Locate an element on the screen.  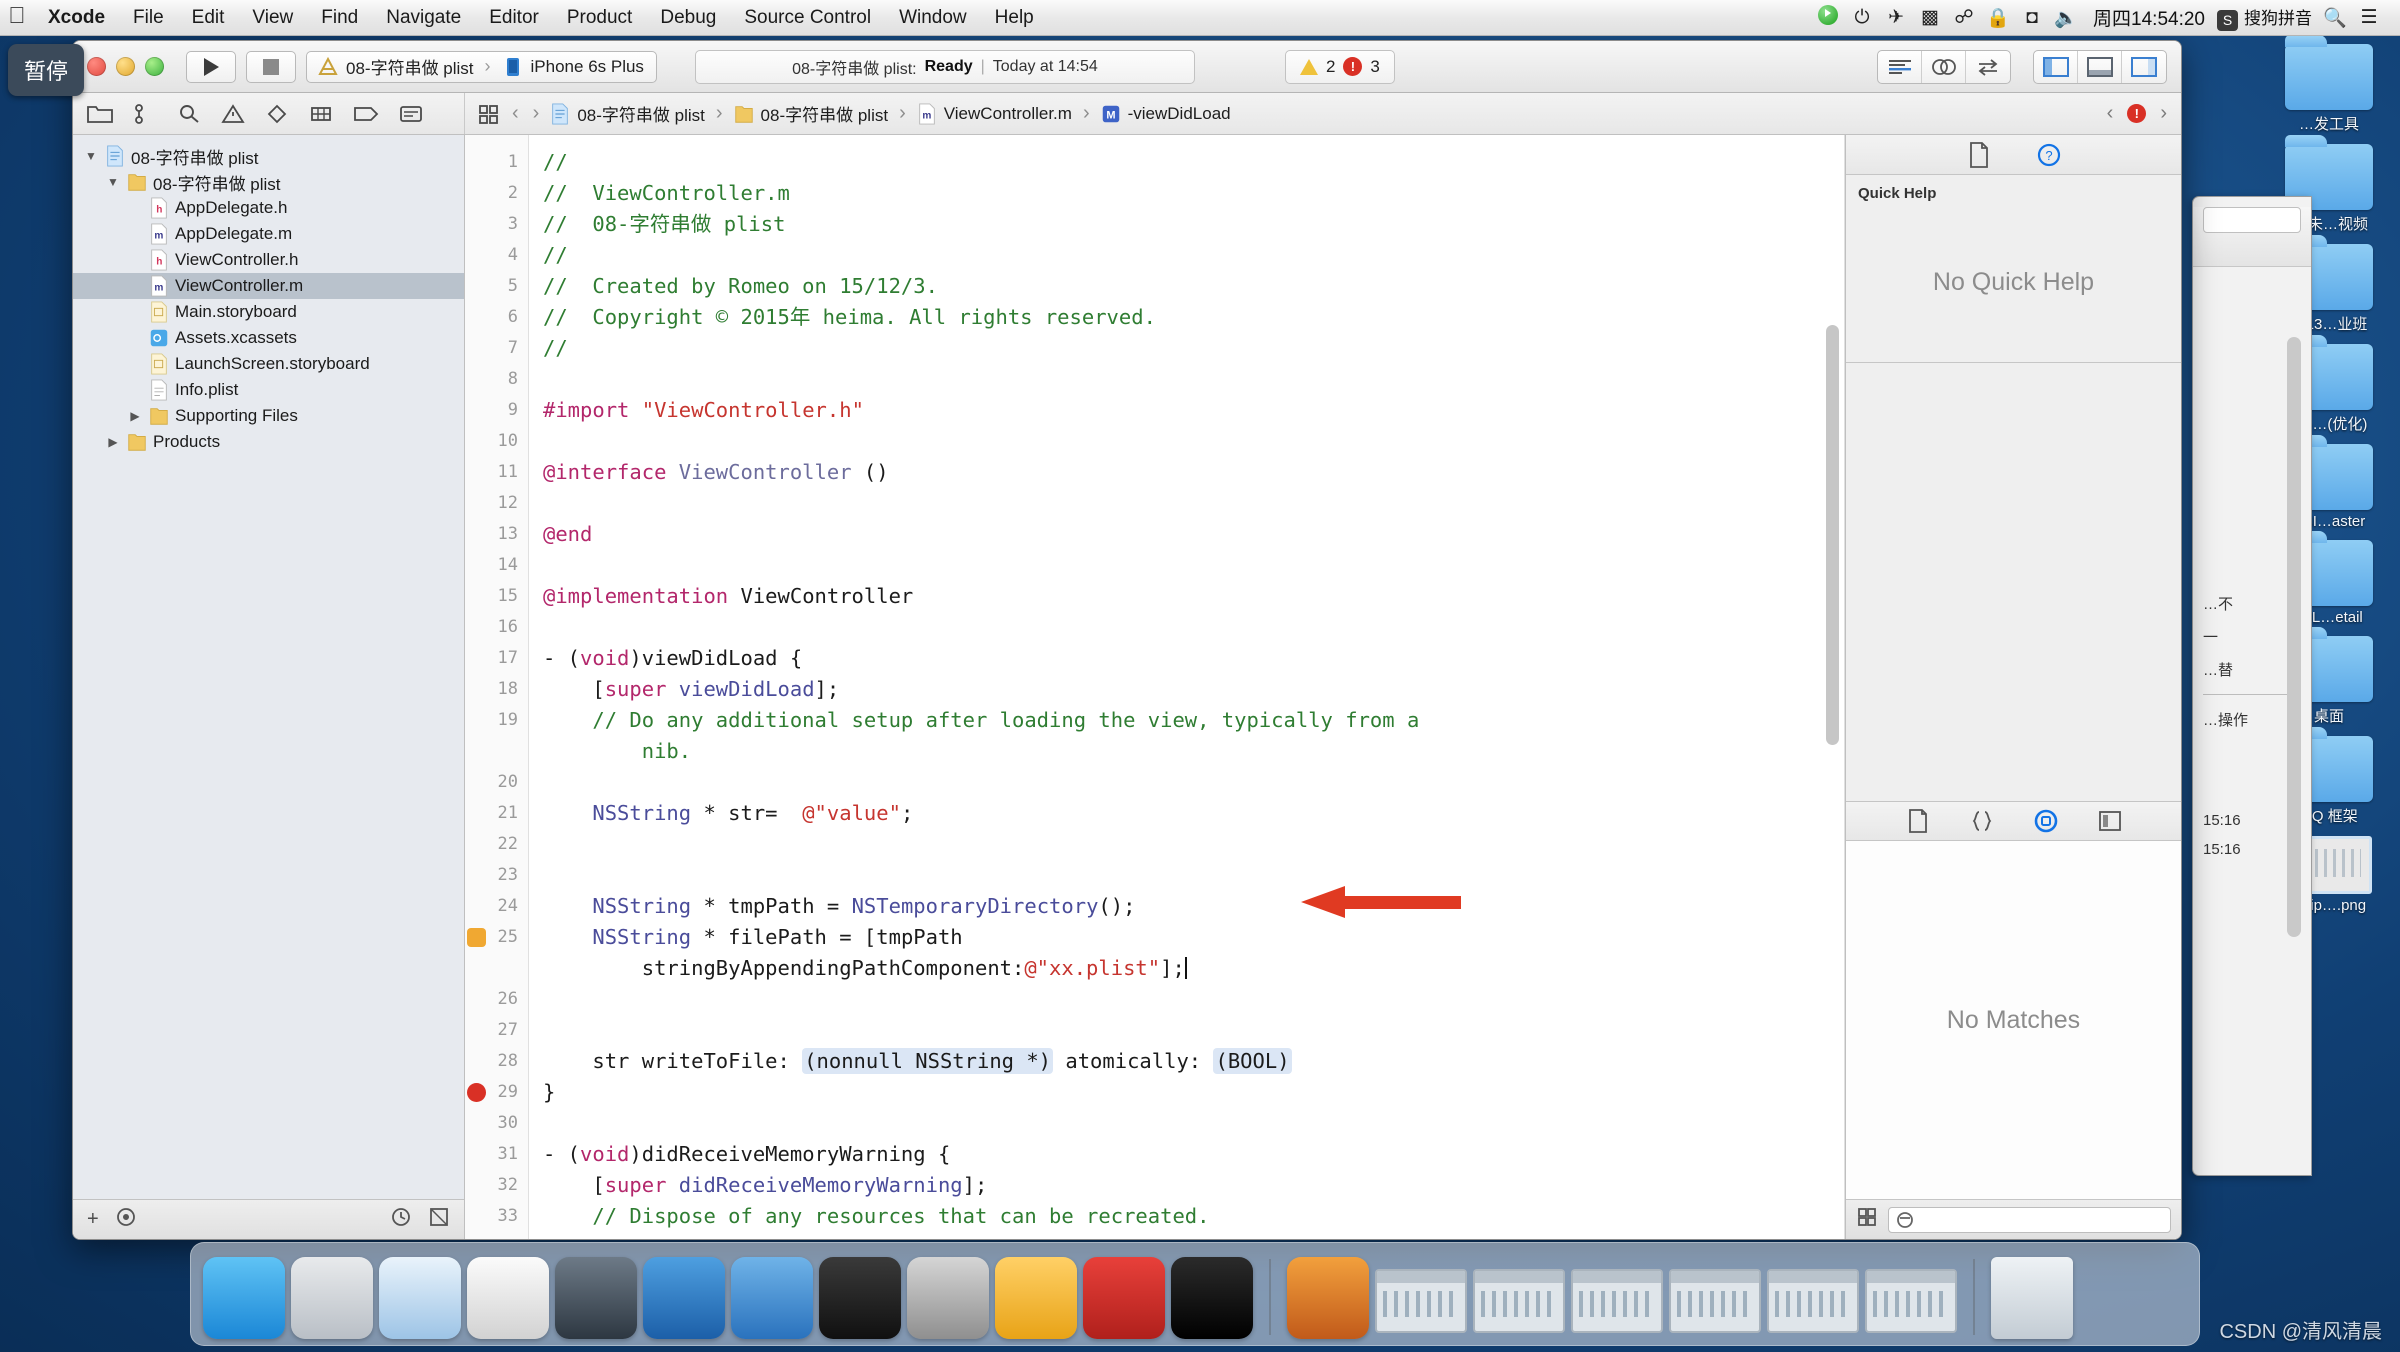
file-tree-row: m AppDelegate.m is located at coordinates (268, 234).